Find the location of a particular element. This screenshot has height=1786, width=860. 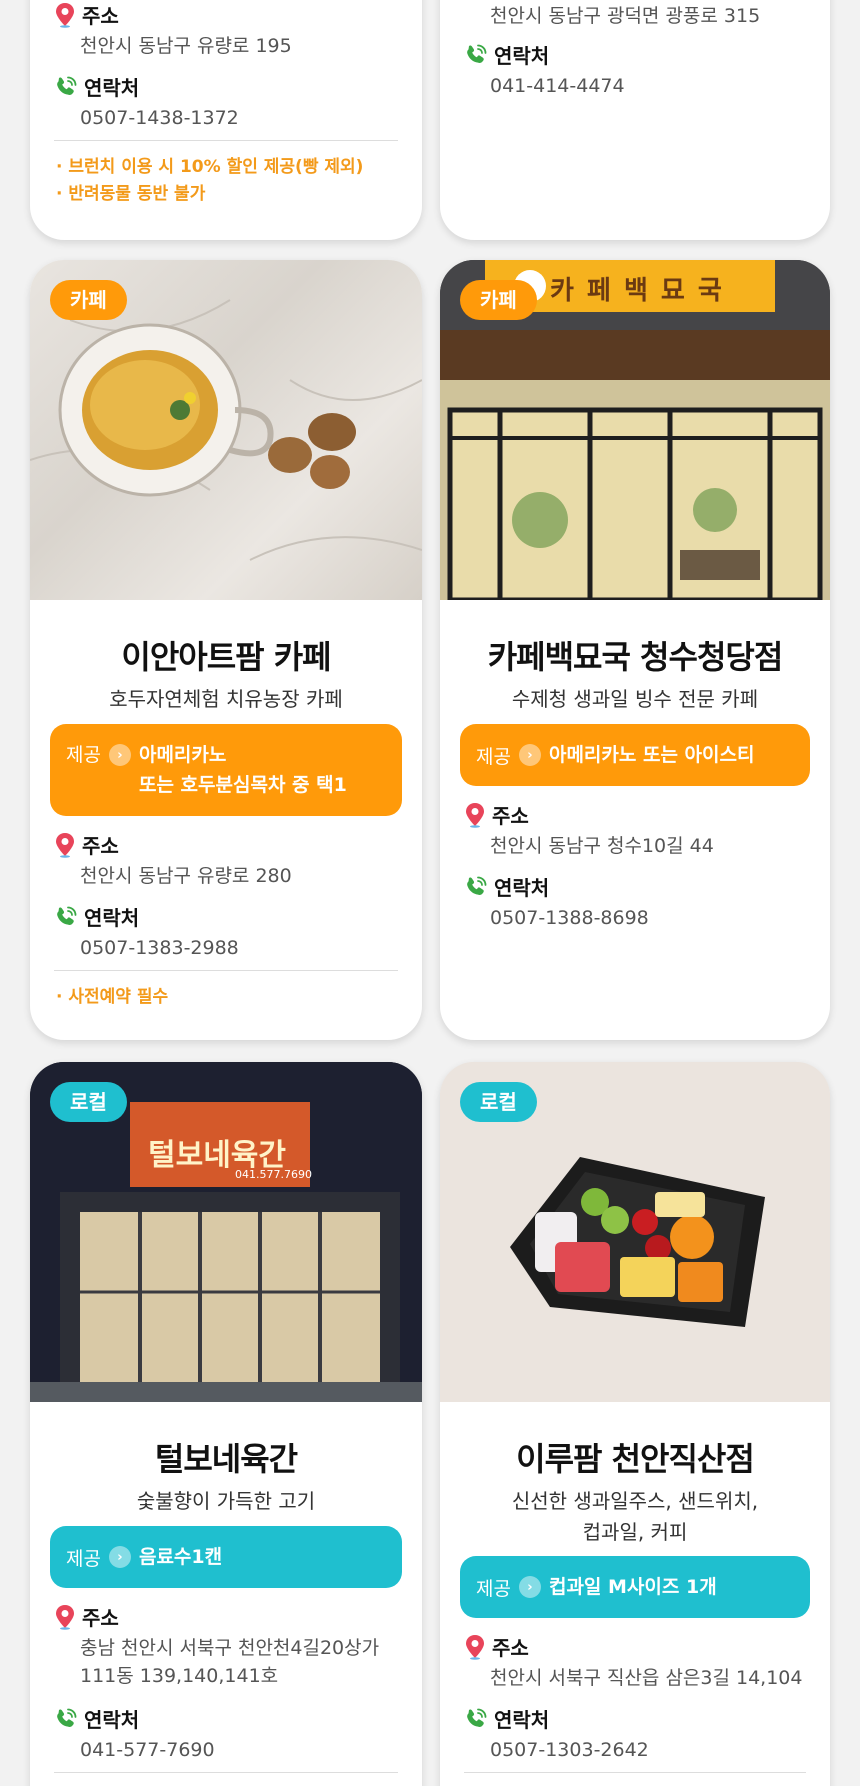

address-value: 천안시 동남구 청수10길 44 is located at coordinates (602, 846).